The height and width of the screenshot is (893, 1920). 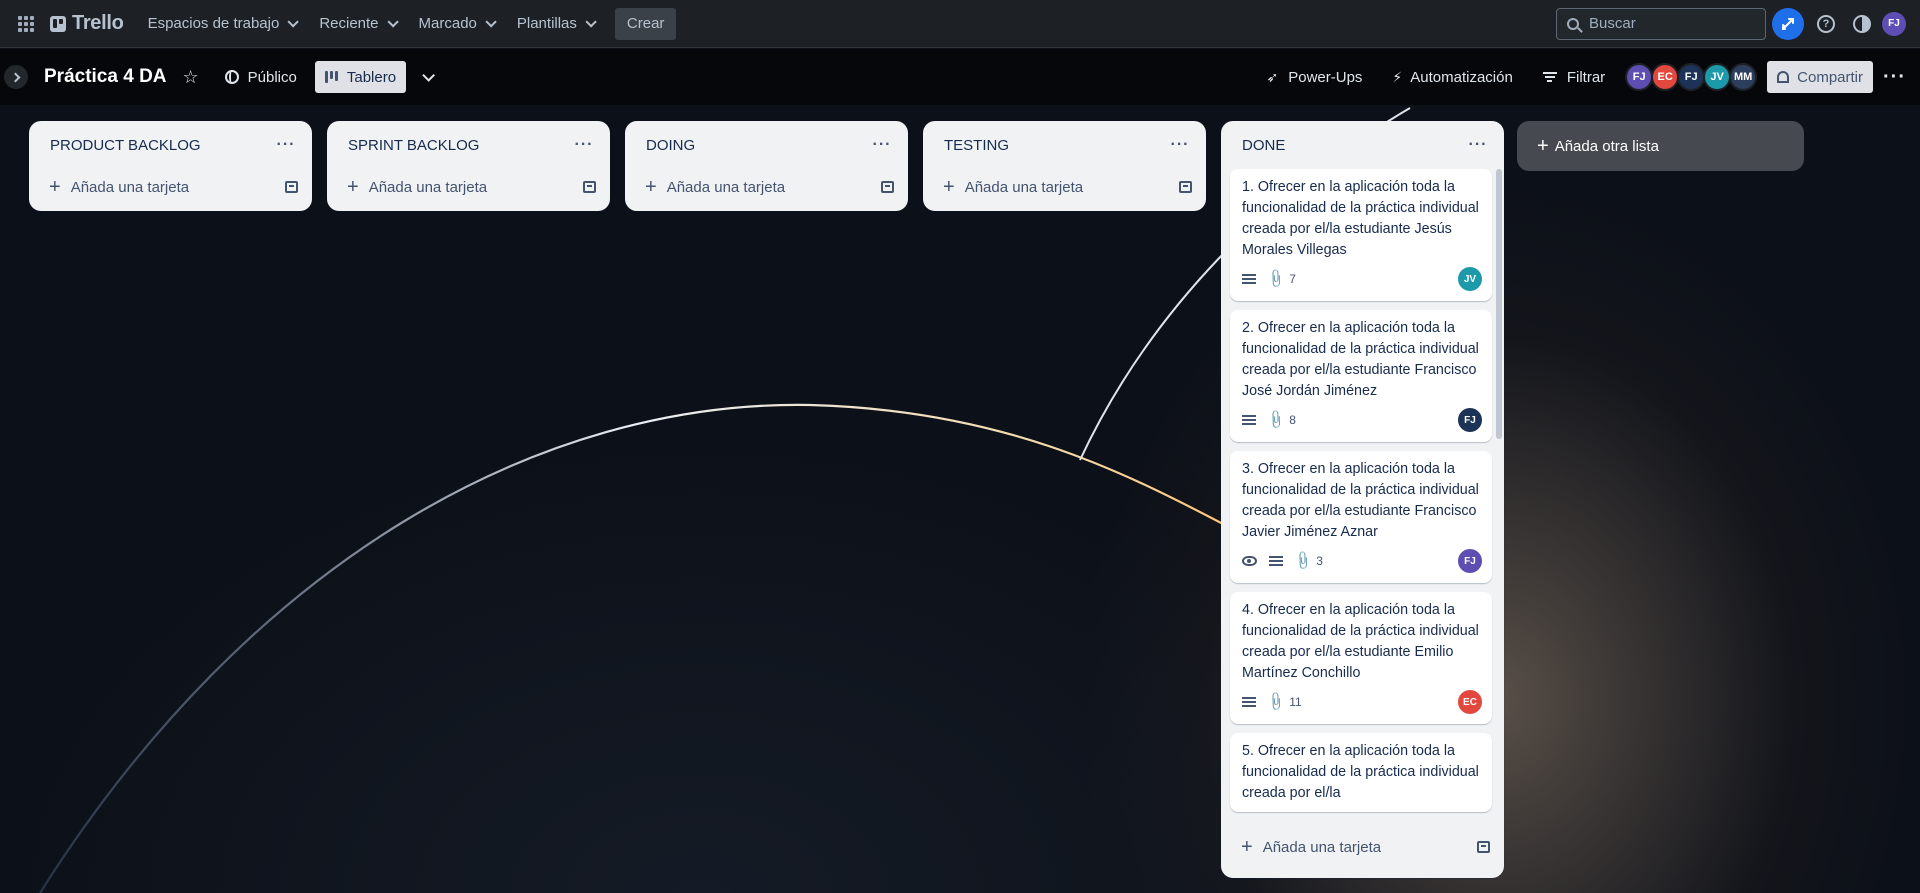 I want to click on list-title: TESTING, so click(x=1056, y=145).